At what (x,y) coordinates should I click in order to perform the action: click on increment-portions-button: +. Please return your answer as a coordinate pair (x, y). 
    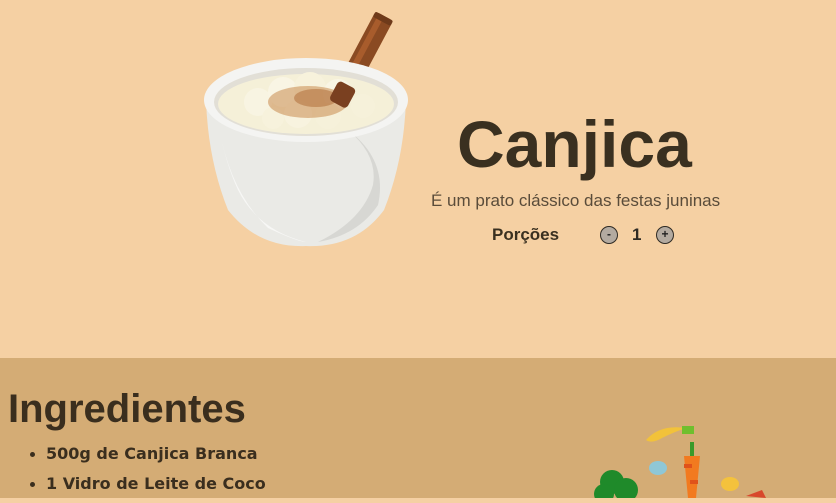
    Looking at the image, I should click on (665, 235).